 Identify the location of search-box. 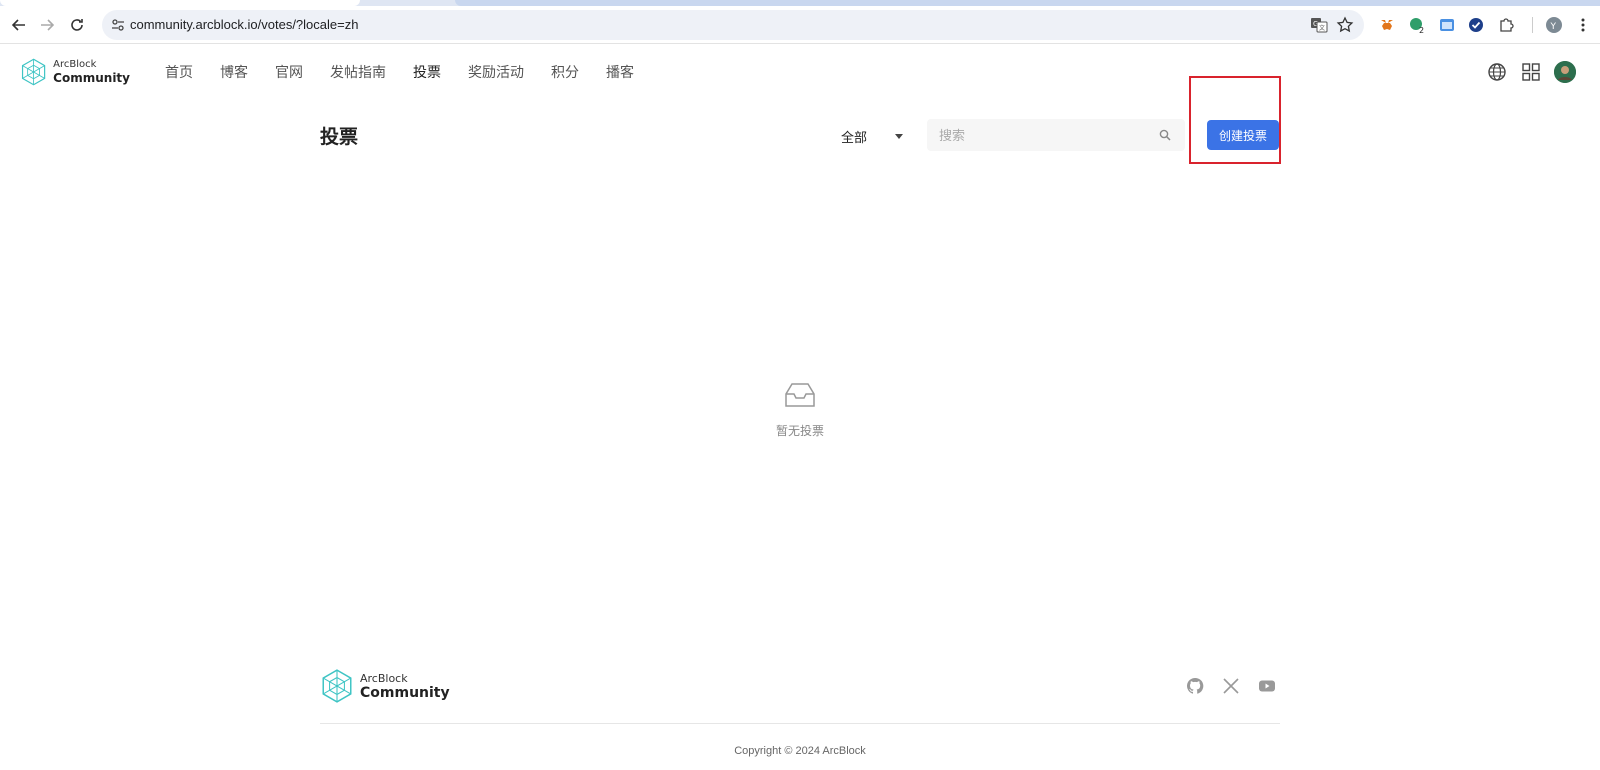
(1056, 135).